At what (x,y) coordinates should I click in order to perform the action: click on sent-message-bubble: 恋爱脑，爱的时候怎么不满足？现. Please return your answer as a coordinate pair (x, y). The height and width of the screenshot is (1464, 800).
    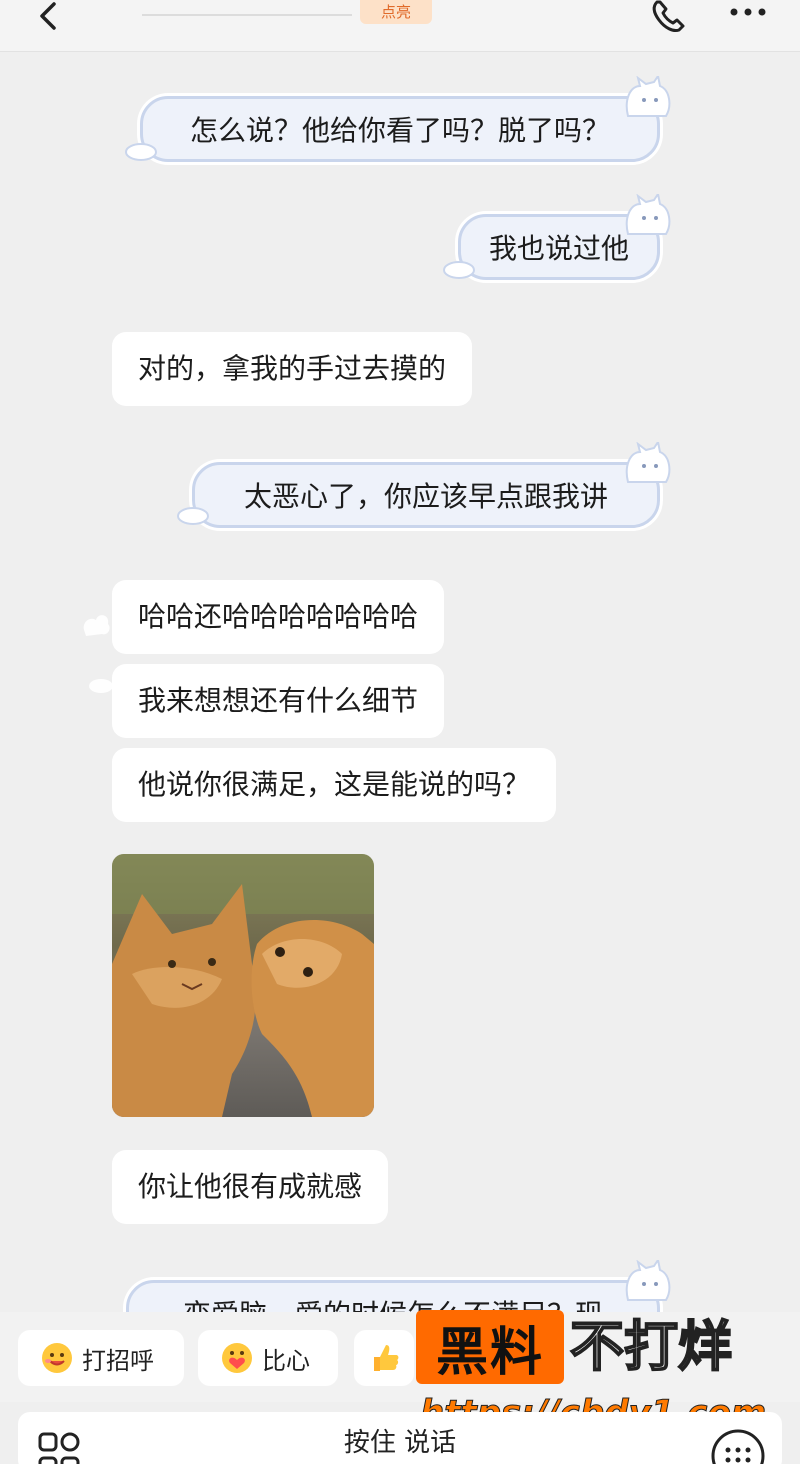
    Looking at the image, I should click on (393, 1296).